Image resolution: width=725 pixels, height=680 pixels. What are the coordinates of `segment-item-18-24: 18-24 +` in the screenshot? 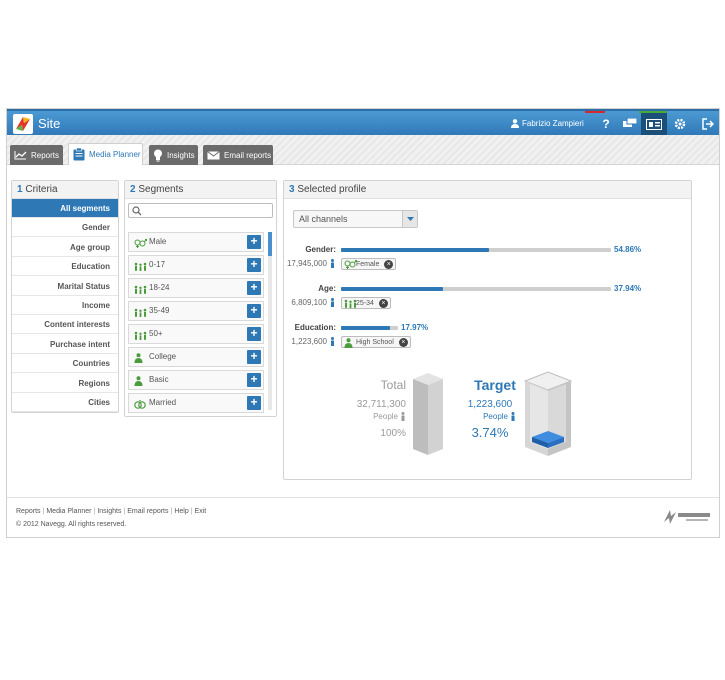 It's located at (196, 288).